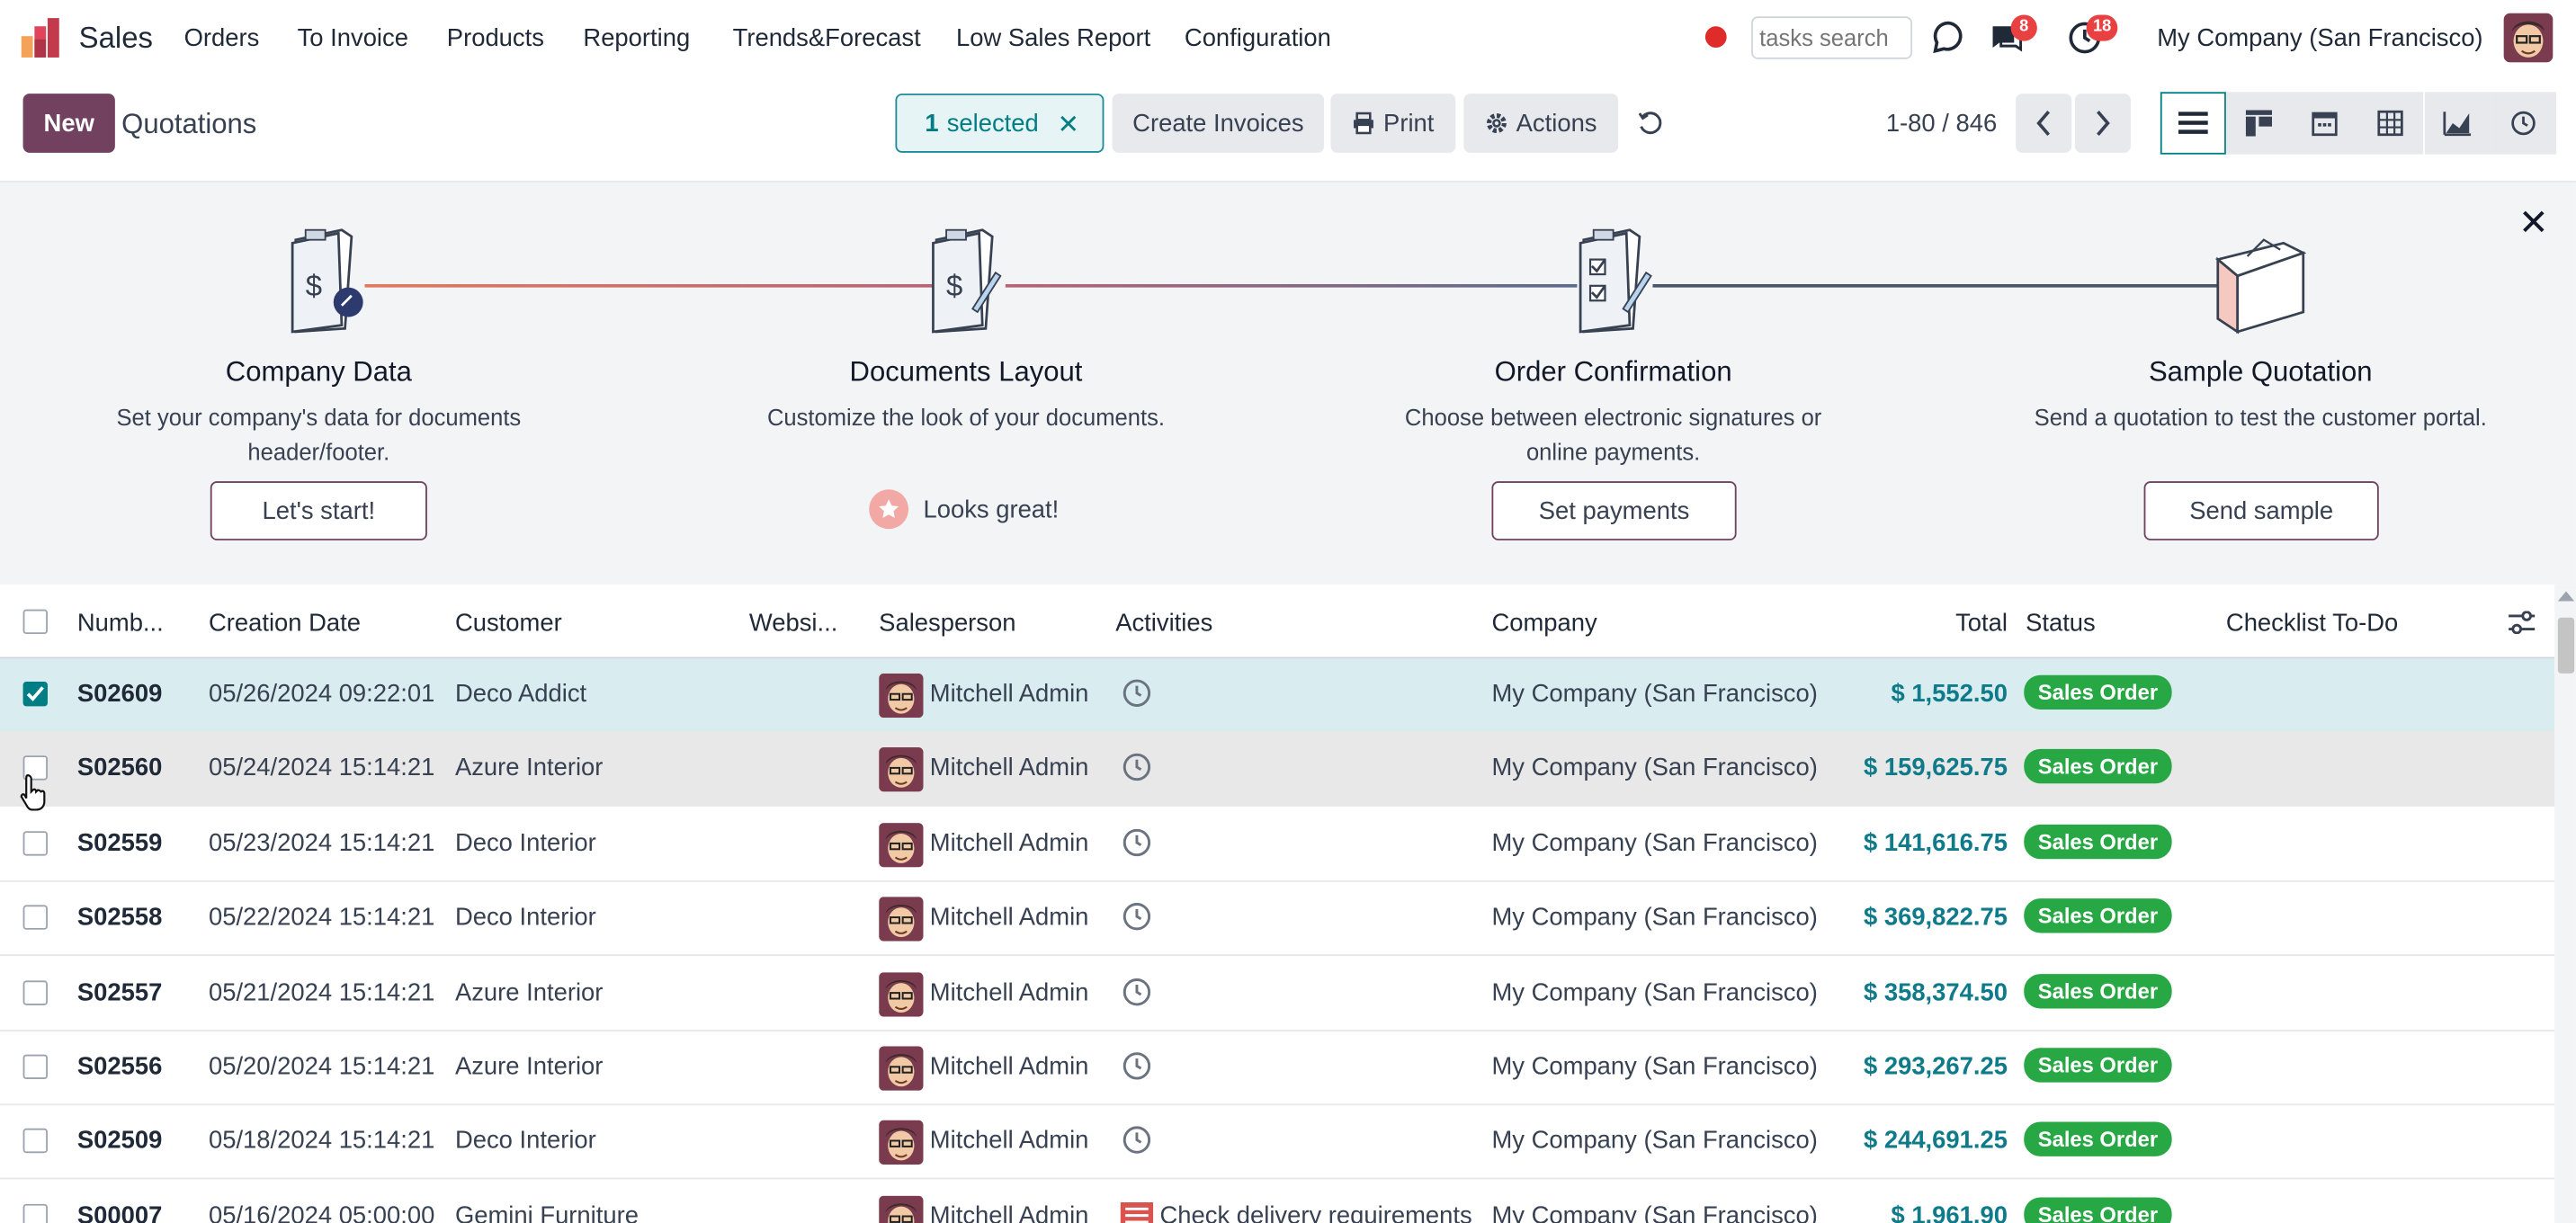 This screenshot has width=2576, height=1223. What do you see at coordinates (636, 38) in the screenshot?
I see `menu-reporting: Reporting` at bounding box center [636, 38].